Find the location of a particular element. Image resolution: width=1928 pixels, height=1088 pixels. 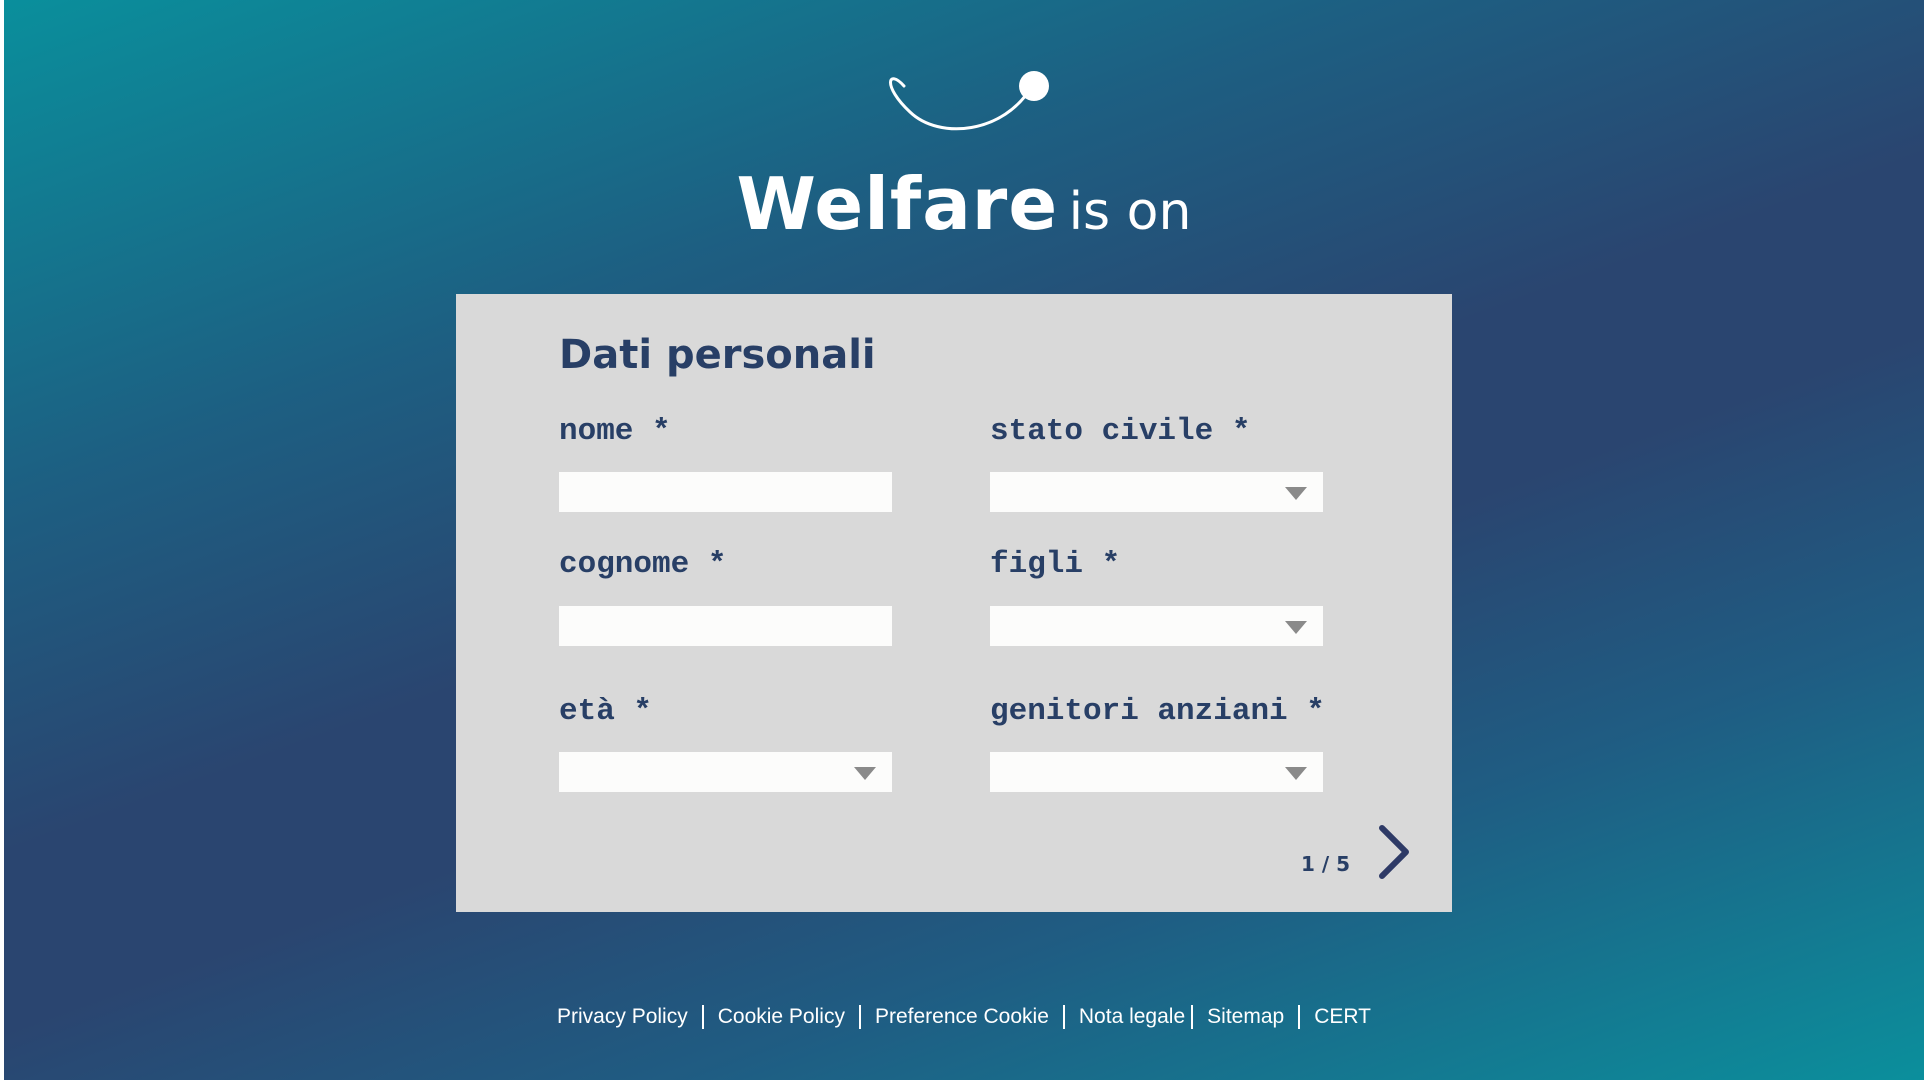

footer-link-nota-legale: Nota legale is located at coordinates (1132, 1017).